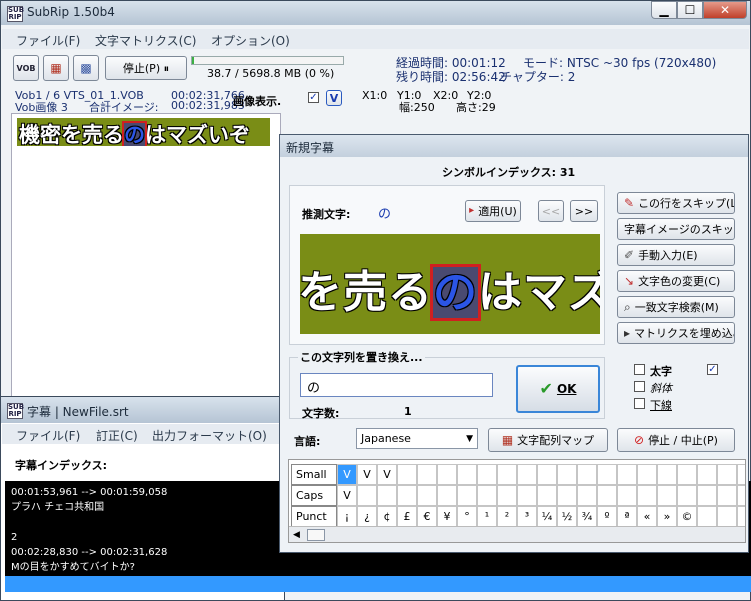  What do you see at coordinates (514, 146) in the screenshot?
I see `dialog-titlebar: 新規字幕` at bounding box center [514, 146].